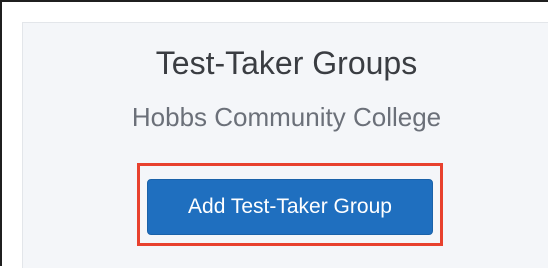  Describe the element at coordinates (286, 117) in the screenshot. I see `institution-name: Hobbs Community College` at that location.